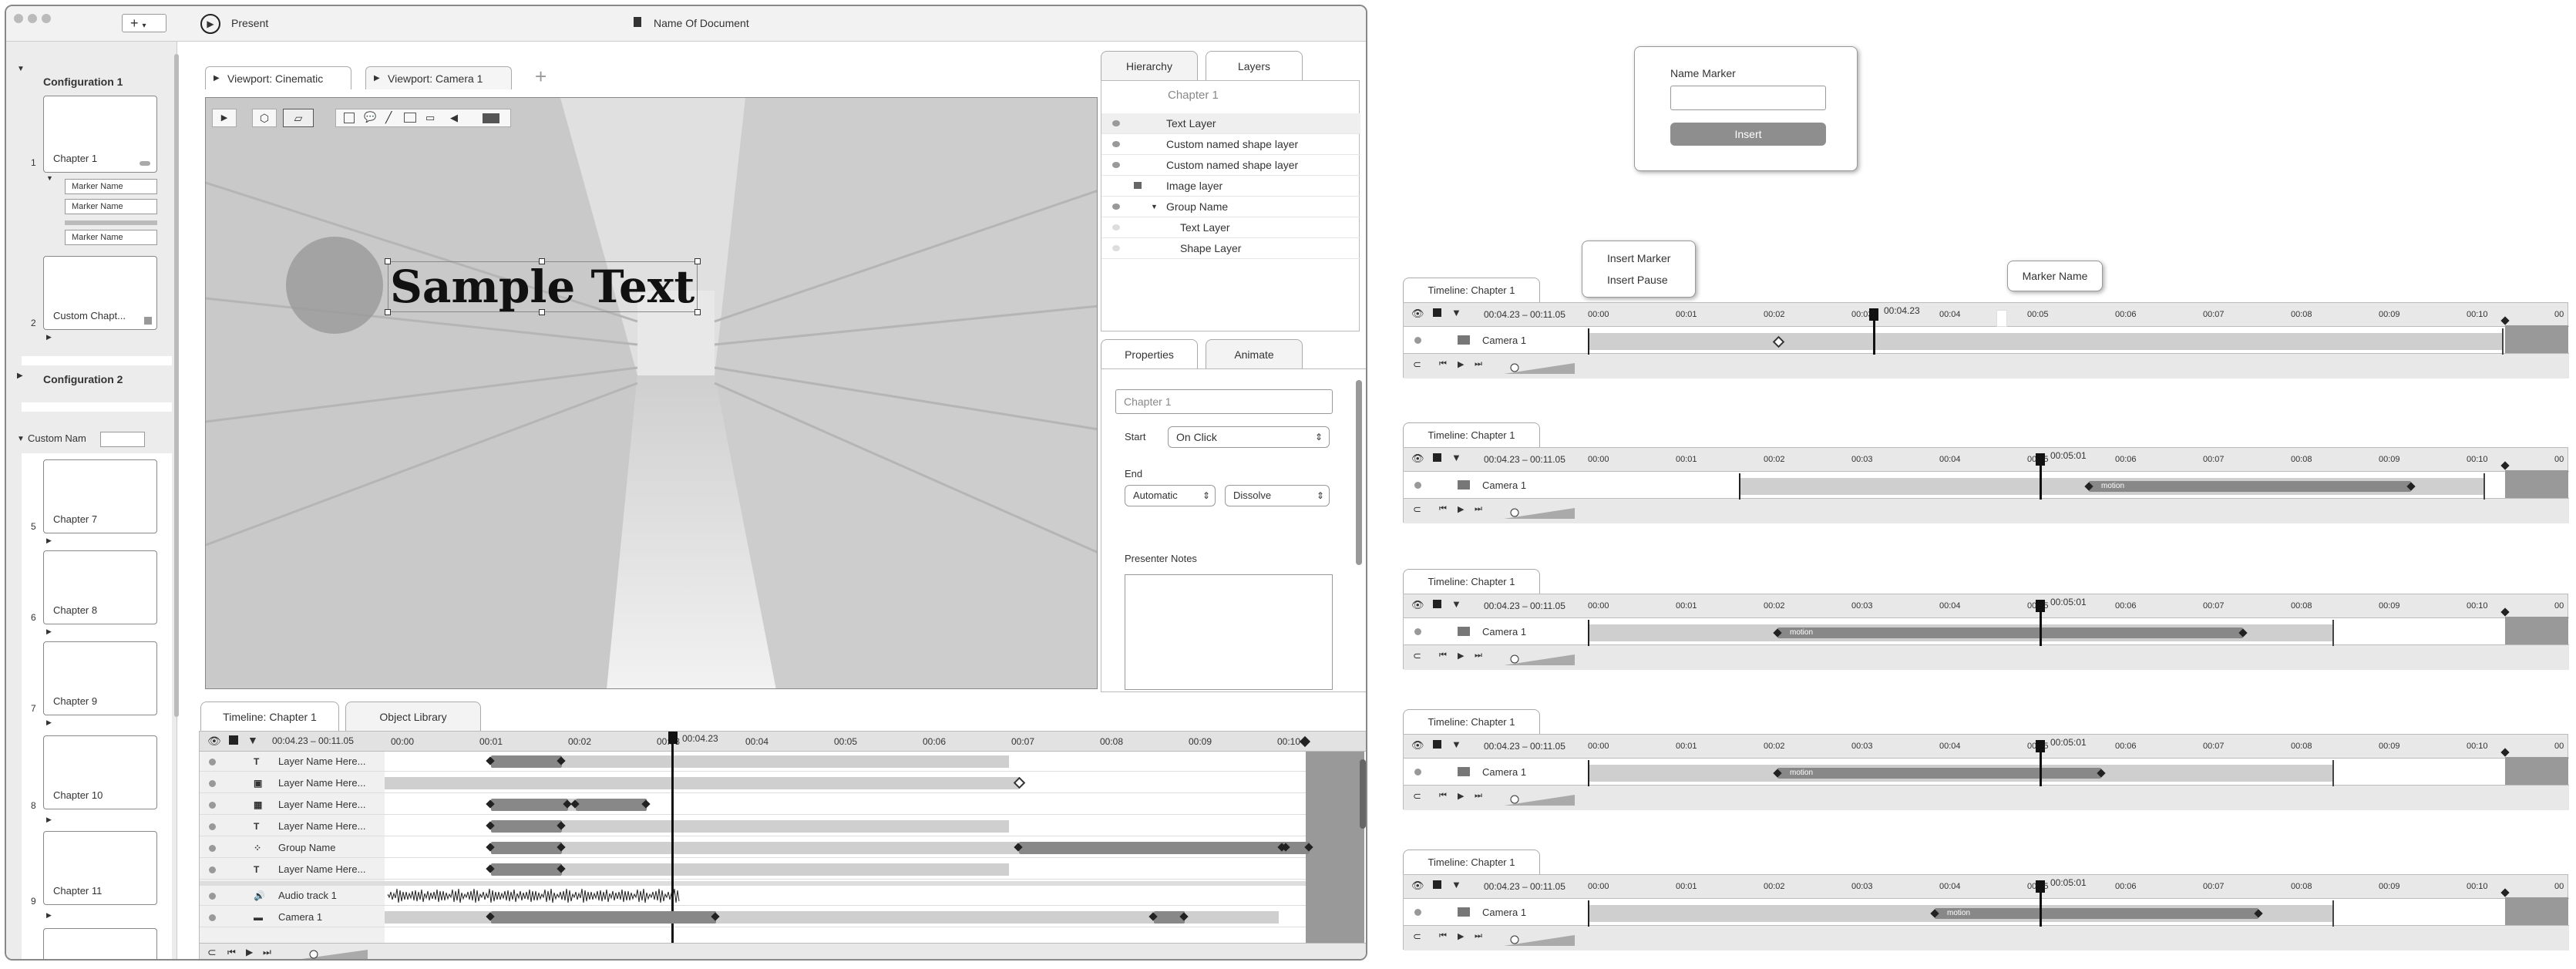 This screenshot has height=969, width=2576. What do you see at coordinates (100, 943) in the screenshot?
I see `slide-thumbnail` at bounding box center [100, 943].